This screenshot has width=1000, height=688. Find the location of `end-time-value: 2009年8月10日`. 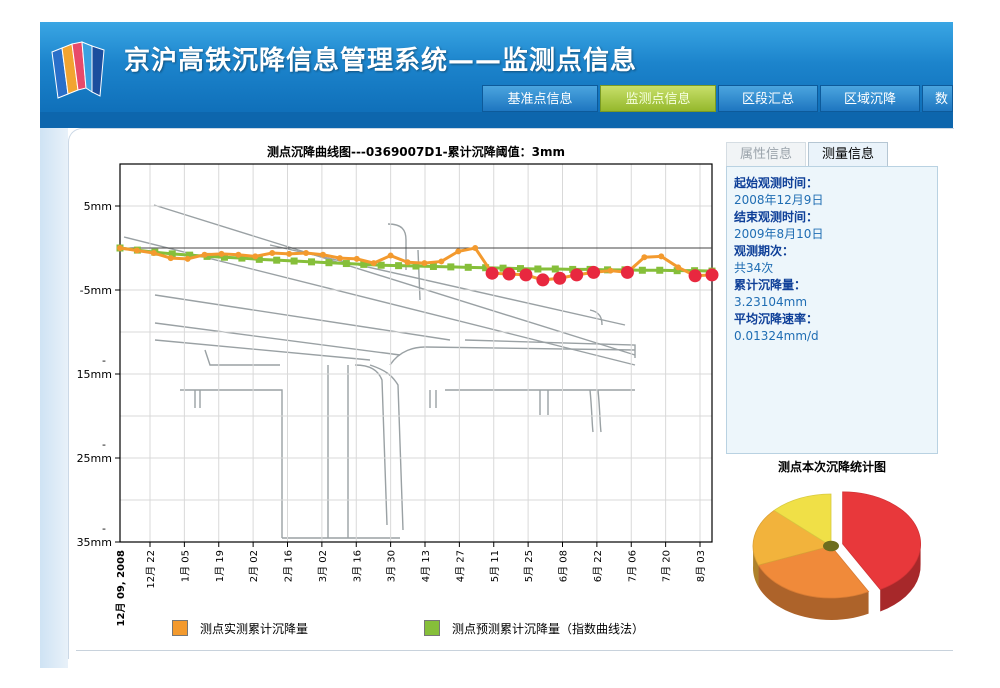

end-time-value: 2009年8月10日 is located at coordinates (779, 234).